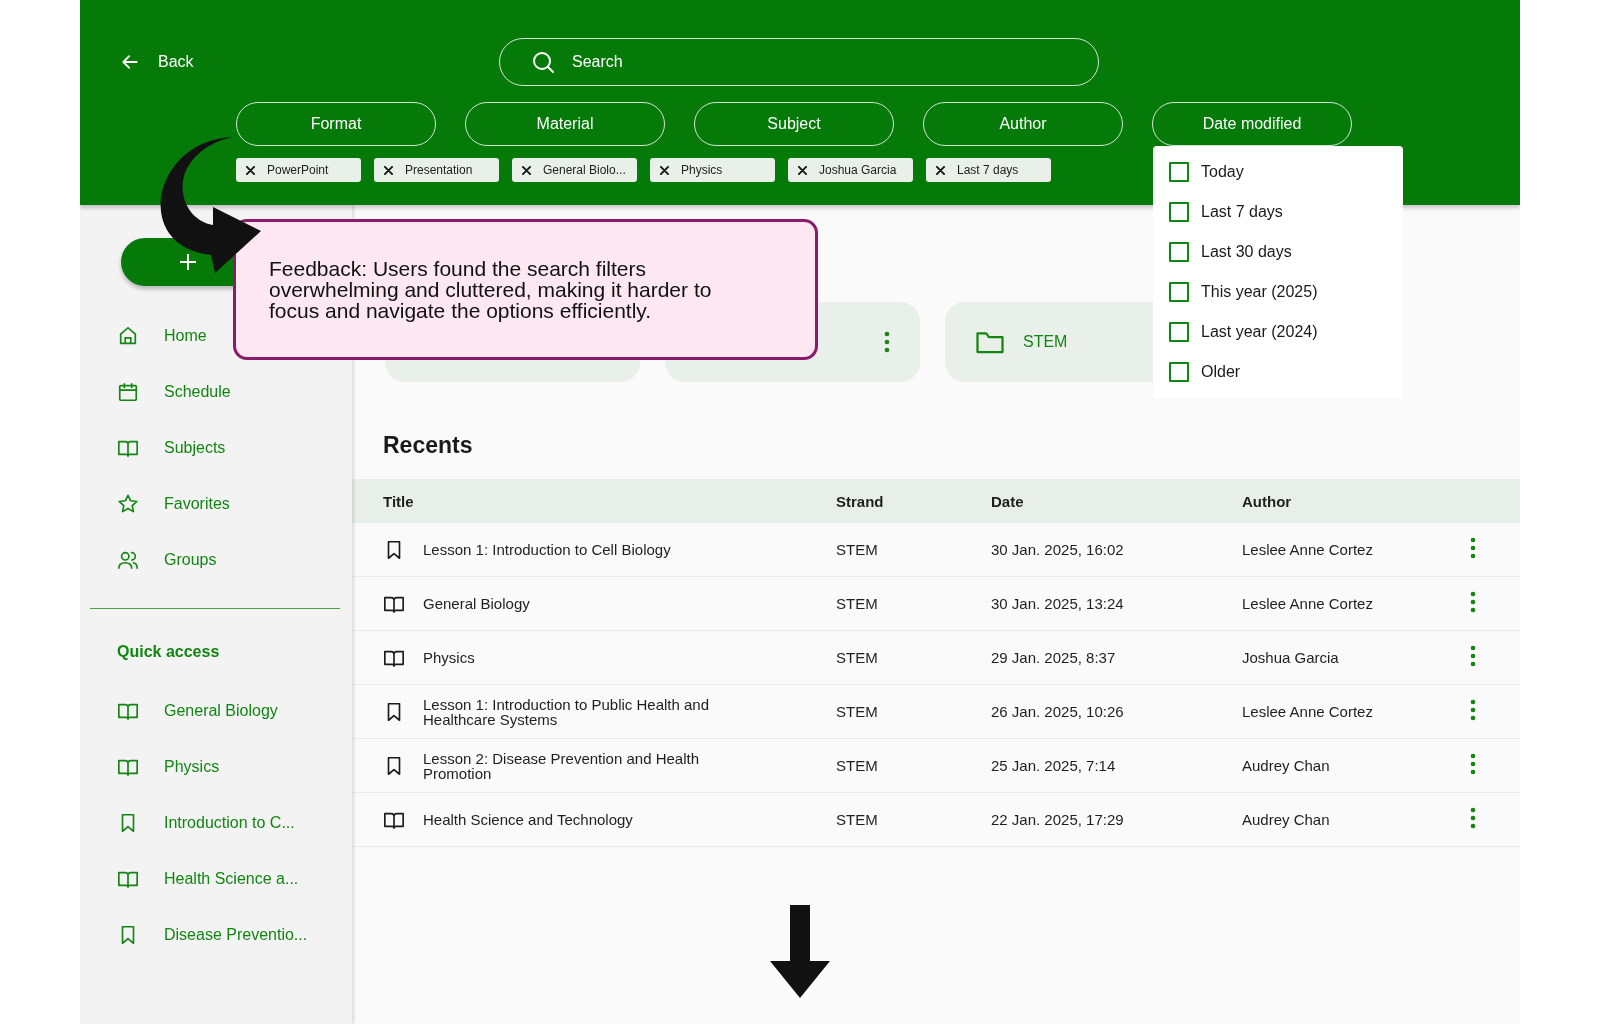 The width and height of the screenshot is (1600, 1024). I want to click on search-icon, so click(543, 62).